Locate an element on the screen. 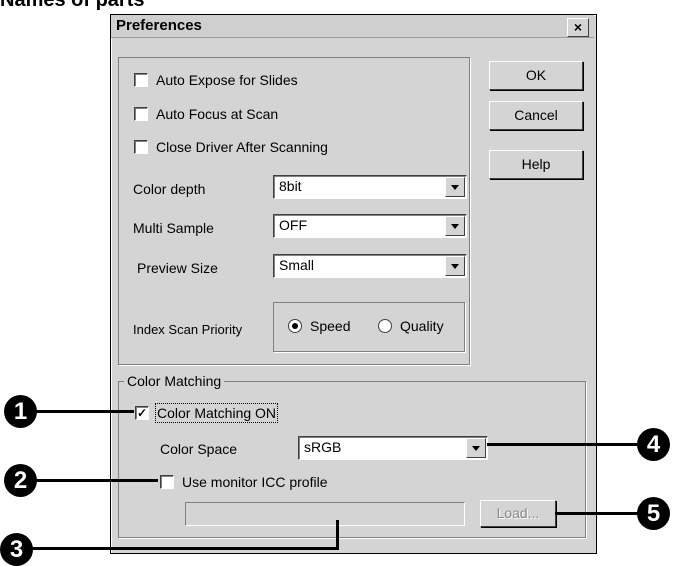 The image size is (677, 566). preview-size-label: Preview Size is located at coordinates (177, 268).